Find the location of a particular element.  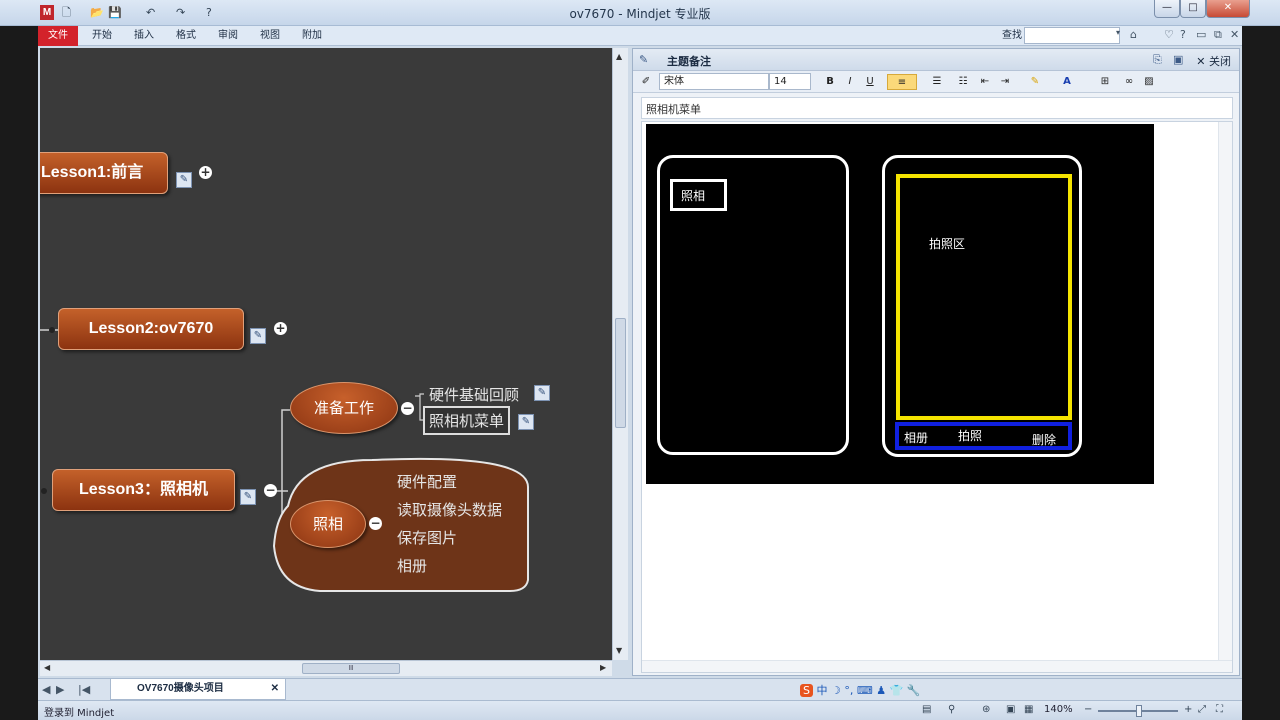

decrease-indent-icon: ⇤ is located at coordinates (985, 82).